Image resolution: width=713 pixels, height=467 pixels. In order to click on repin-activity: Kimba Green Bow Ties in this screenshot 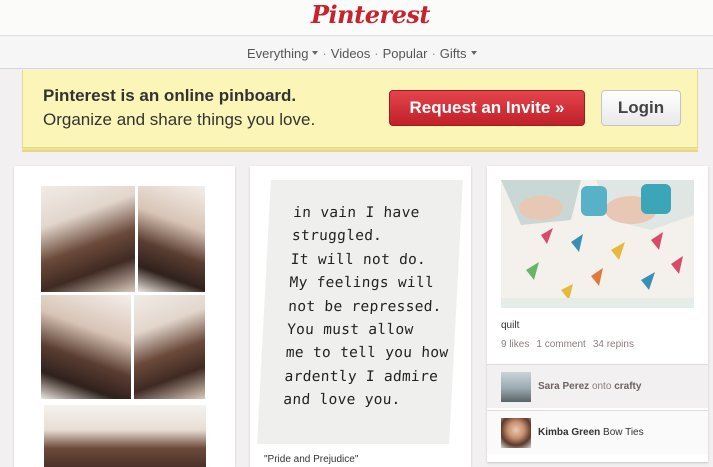, I will do `click(597, 432)`.